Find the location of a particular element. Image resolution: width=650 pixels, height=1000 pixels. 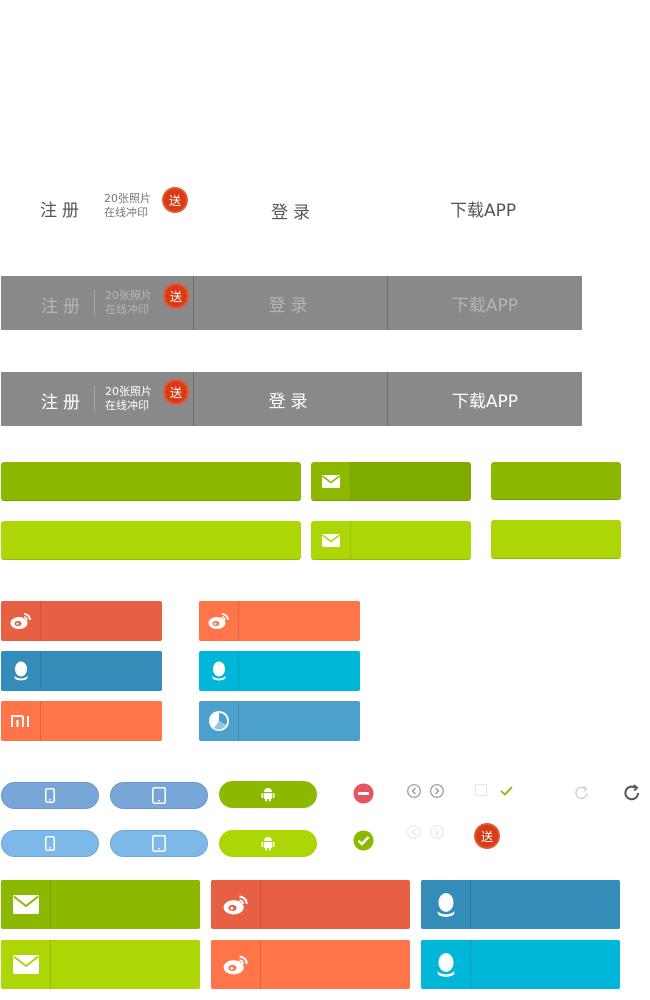

pie-app-button is located at coordinates (279, 721).